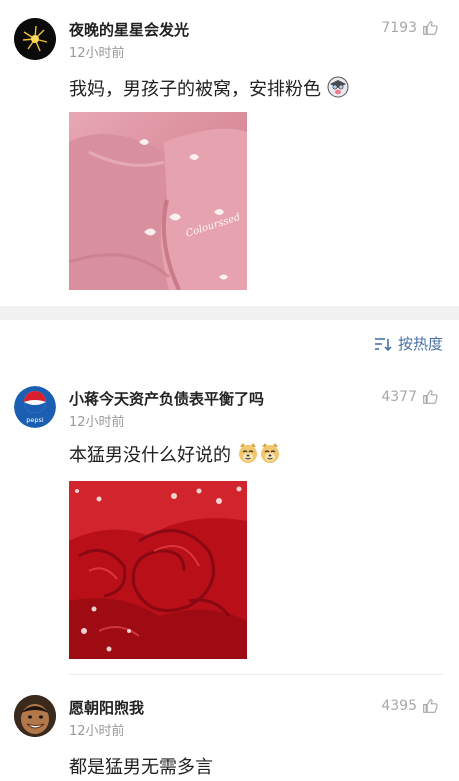 This screenshot has height=781, width=459. I want to click on pepsi-logo-icon: pepsi, so click(35, 407).